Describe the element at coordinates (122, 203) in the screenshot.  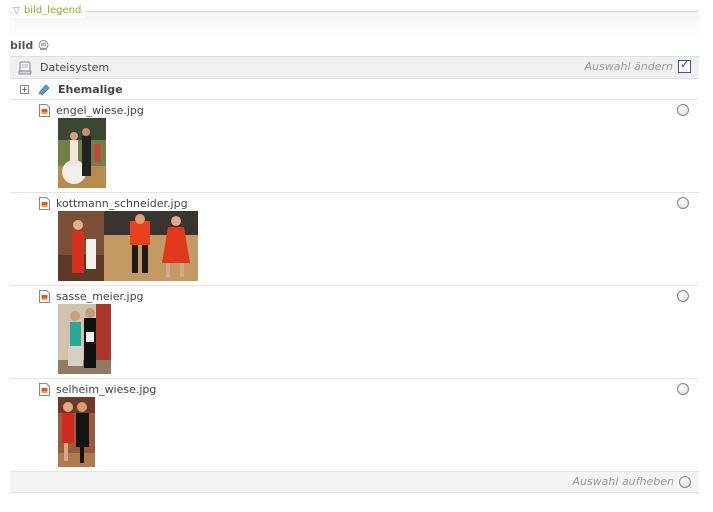
I see `file-name: kottmann_schneider.jpg` at that location.